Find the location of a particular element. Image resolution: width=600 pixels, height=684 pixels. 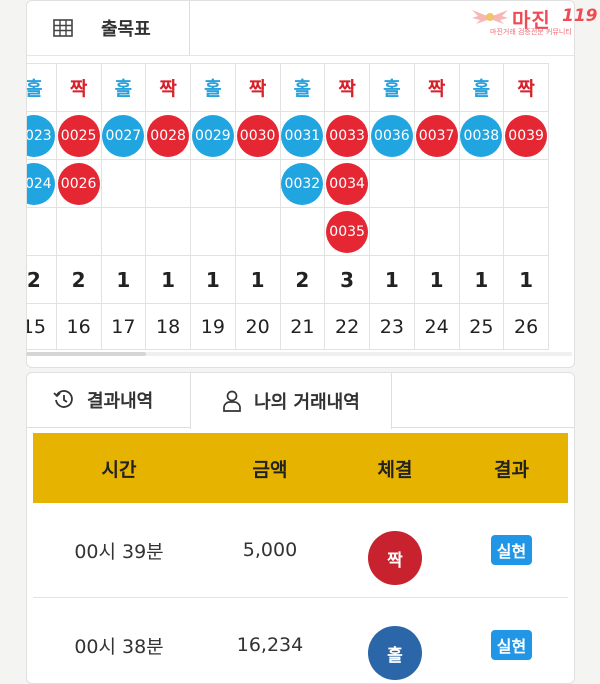

grid-ball-row: 0035 is located at coordinates (288, 231).